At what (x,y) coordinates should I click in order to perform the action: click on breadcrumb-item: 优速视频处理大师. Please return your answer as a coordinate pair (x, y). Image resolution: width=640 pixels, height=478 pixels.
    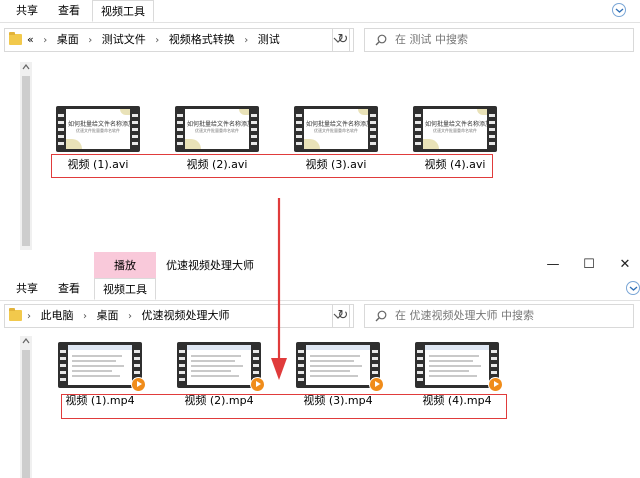
    Looking at the image, I should click on (186, 315).